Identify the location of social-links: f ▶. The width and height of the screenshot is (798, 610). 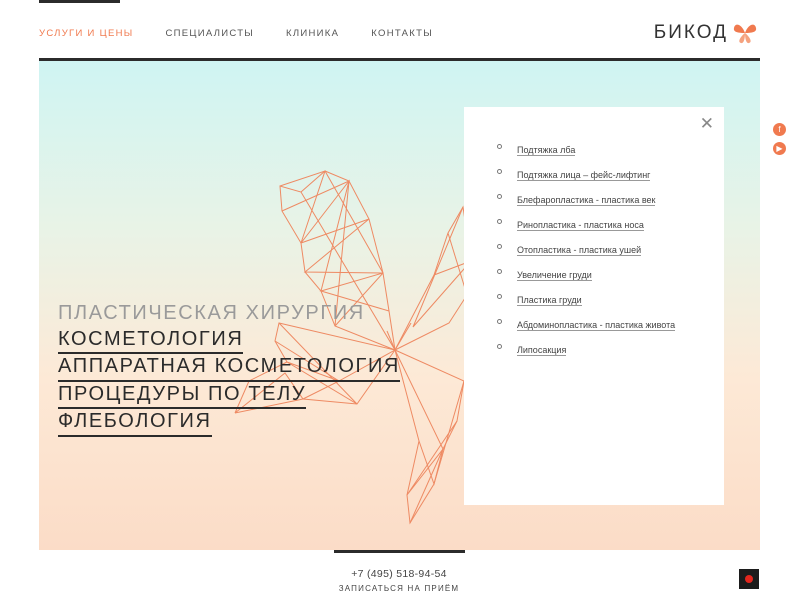
(779, 142).